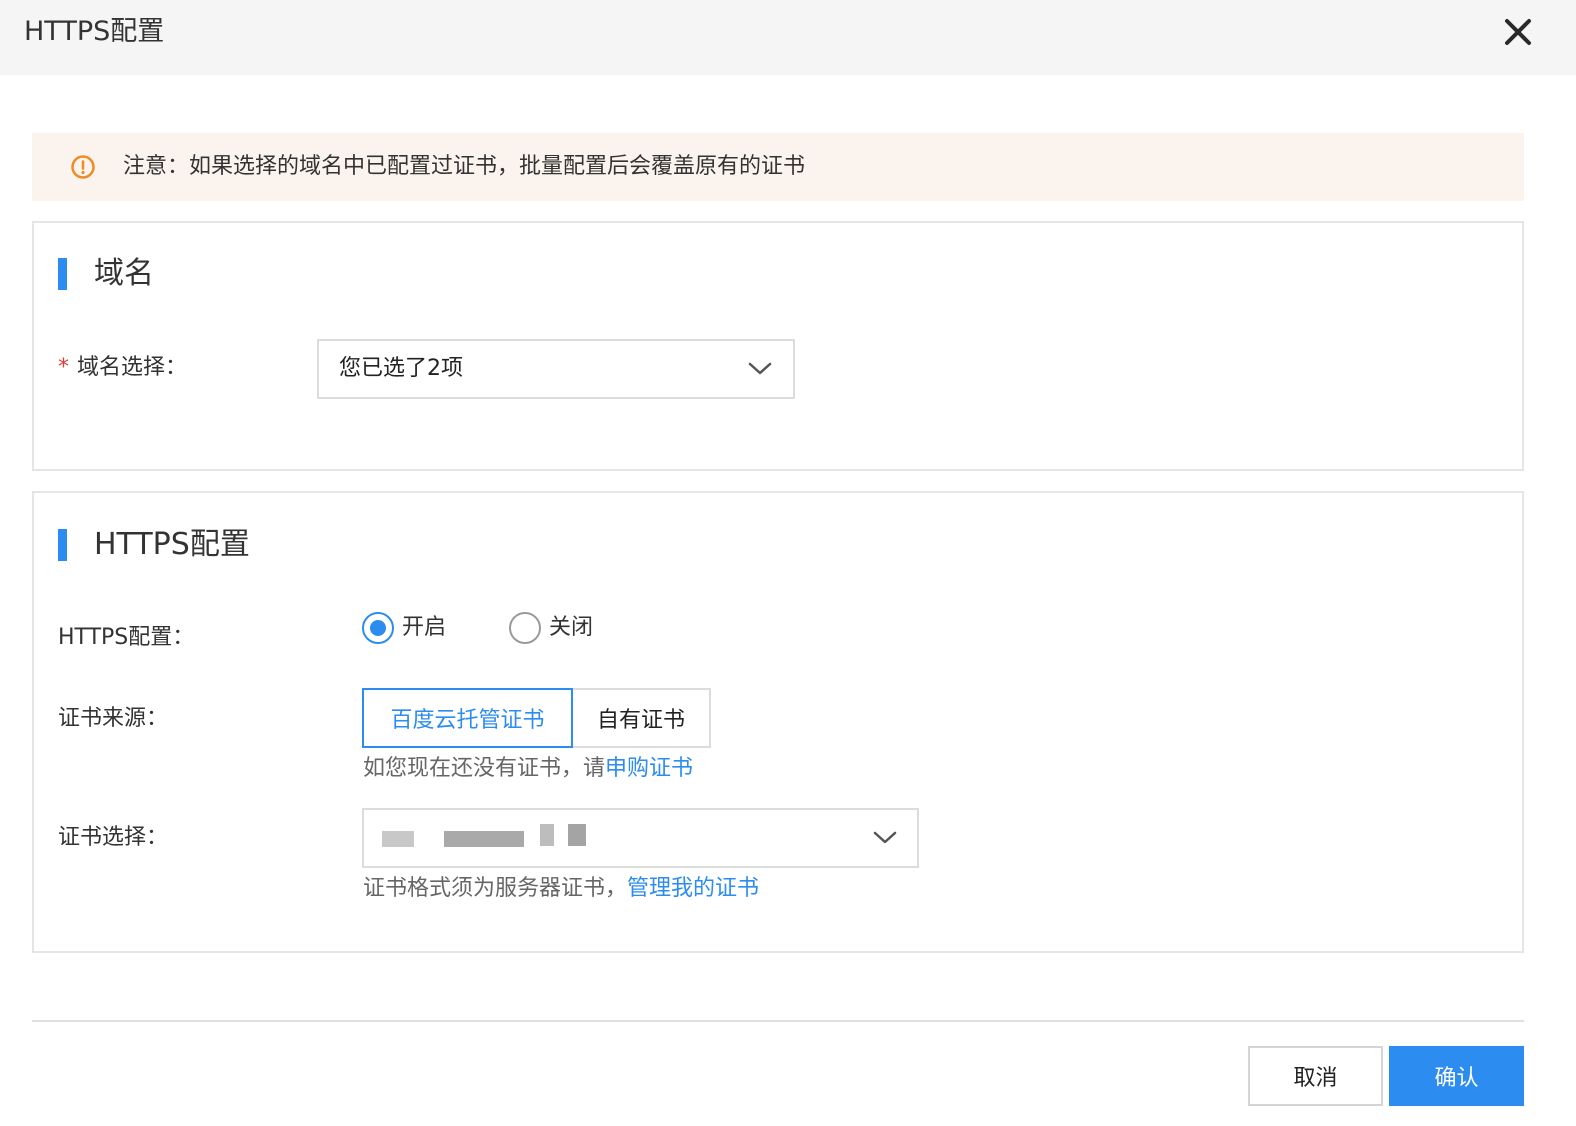 The image size is (1576, 1126). I want to click on buy-cert-link: 申购证书, so click(649, 768).